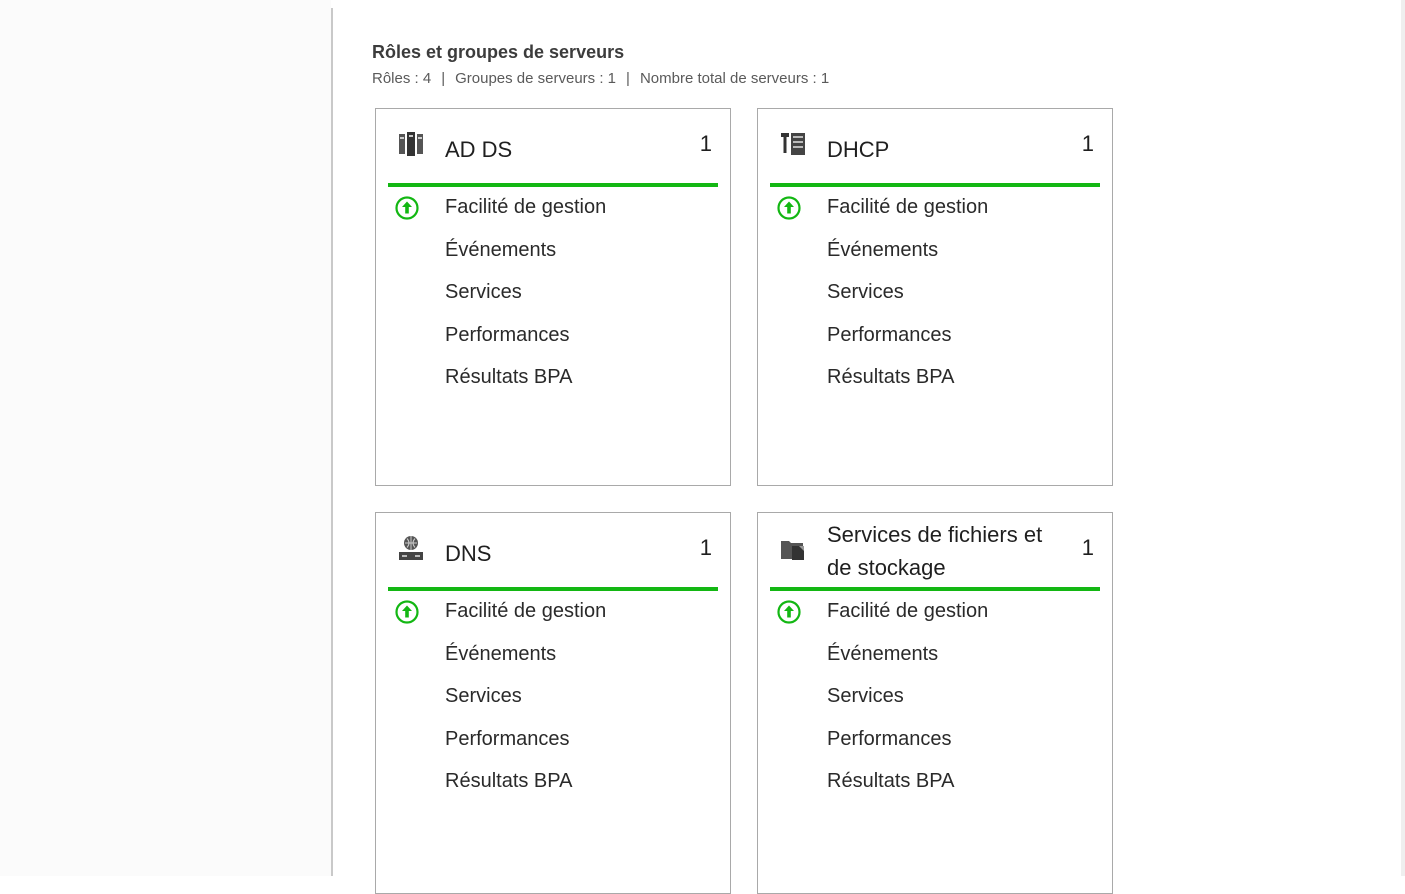 Image resolution: width=1405 pixels, height=894 pixels. What do you see at coordinates (858, 149) in the screenshot?
I see `tile-title: DHCP` at bounding box center [858, 149].